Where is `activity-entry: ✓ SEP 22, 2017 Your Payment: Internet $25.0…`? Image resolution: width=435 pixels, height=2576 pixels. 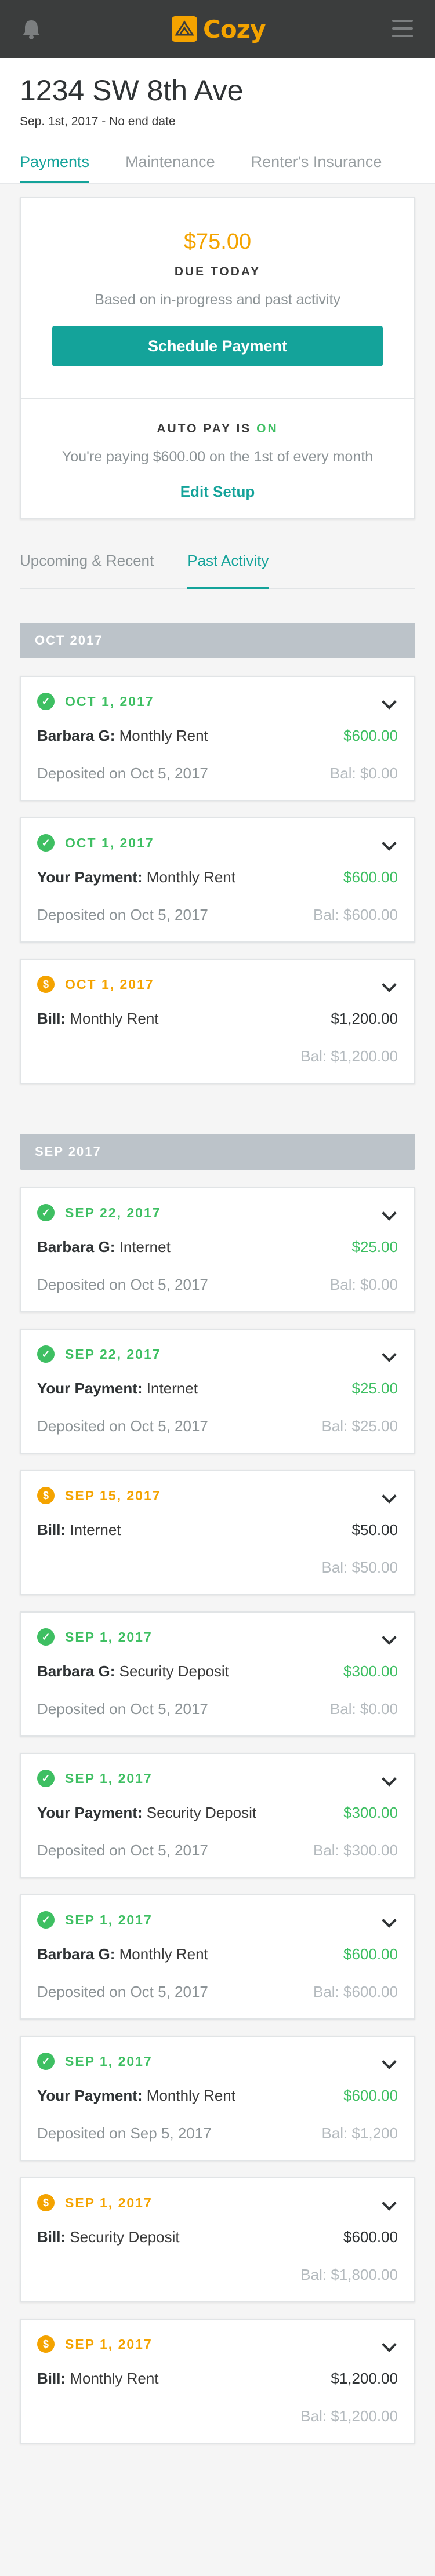 activity-entry: ✓ SEP 22, 2017 Your Payment: Internet $25.0… is located at coordinates (217, 1392).